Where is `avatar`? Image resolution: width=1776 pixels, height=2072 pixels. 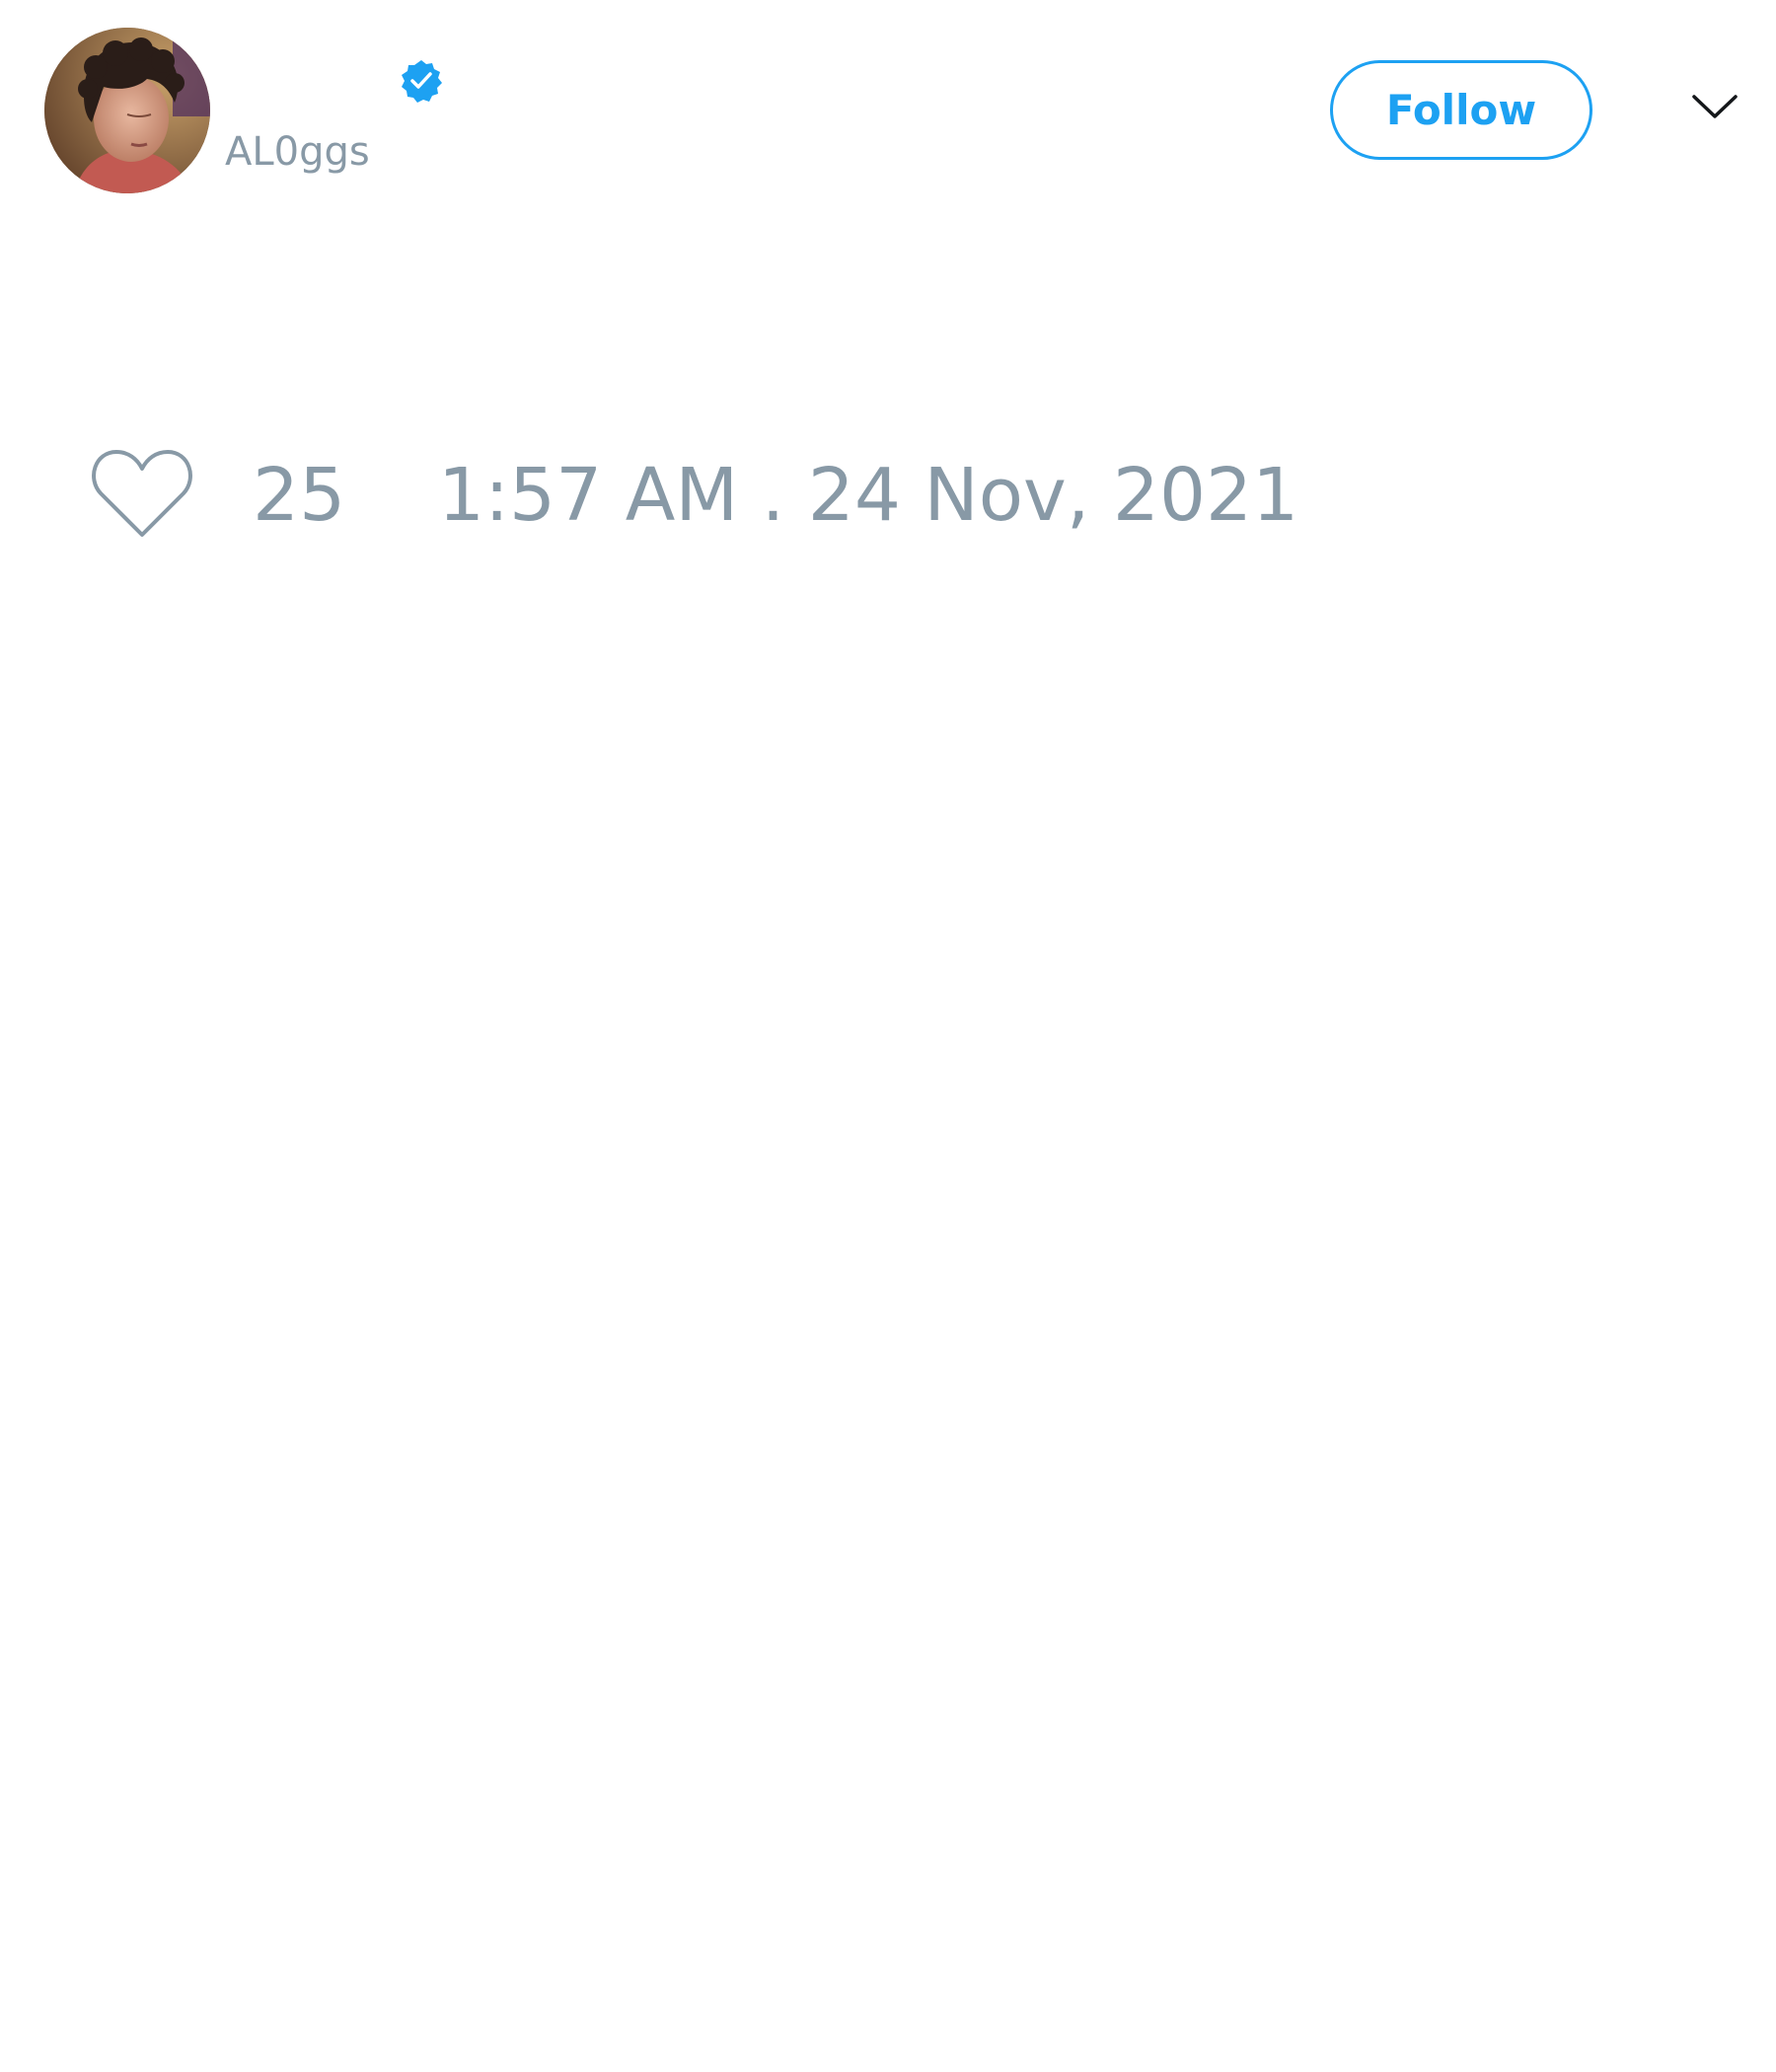 avatar is located at coordinates (127, 111).